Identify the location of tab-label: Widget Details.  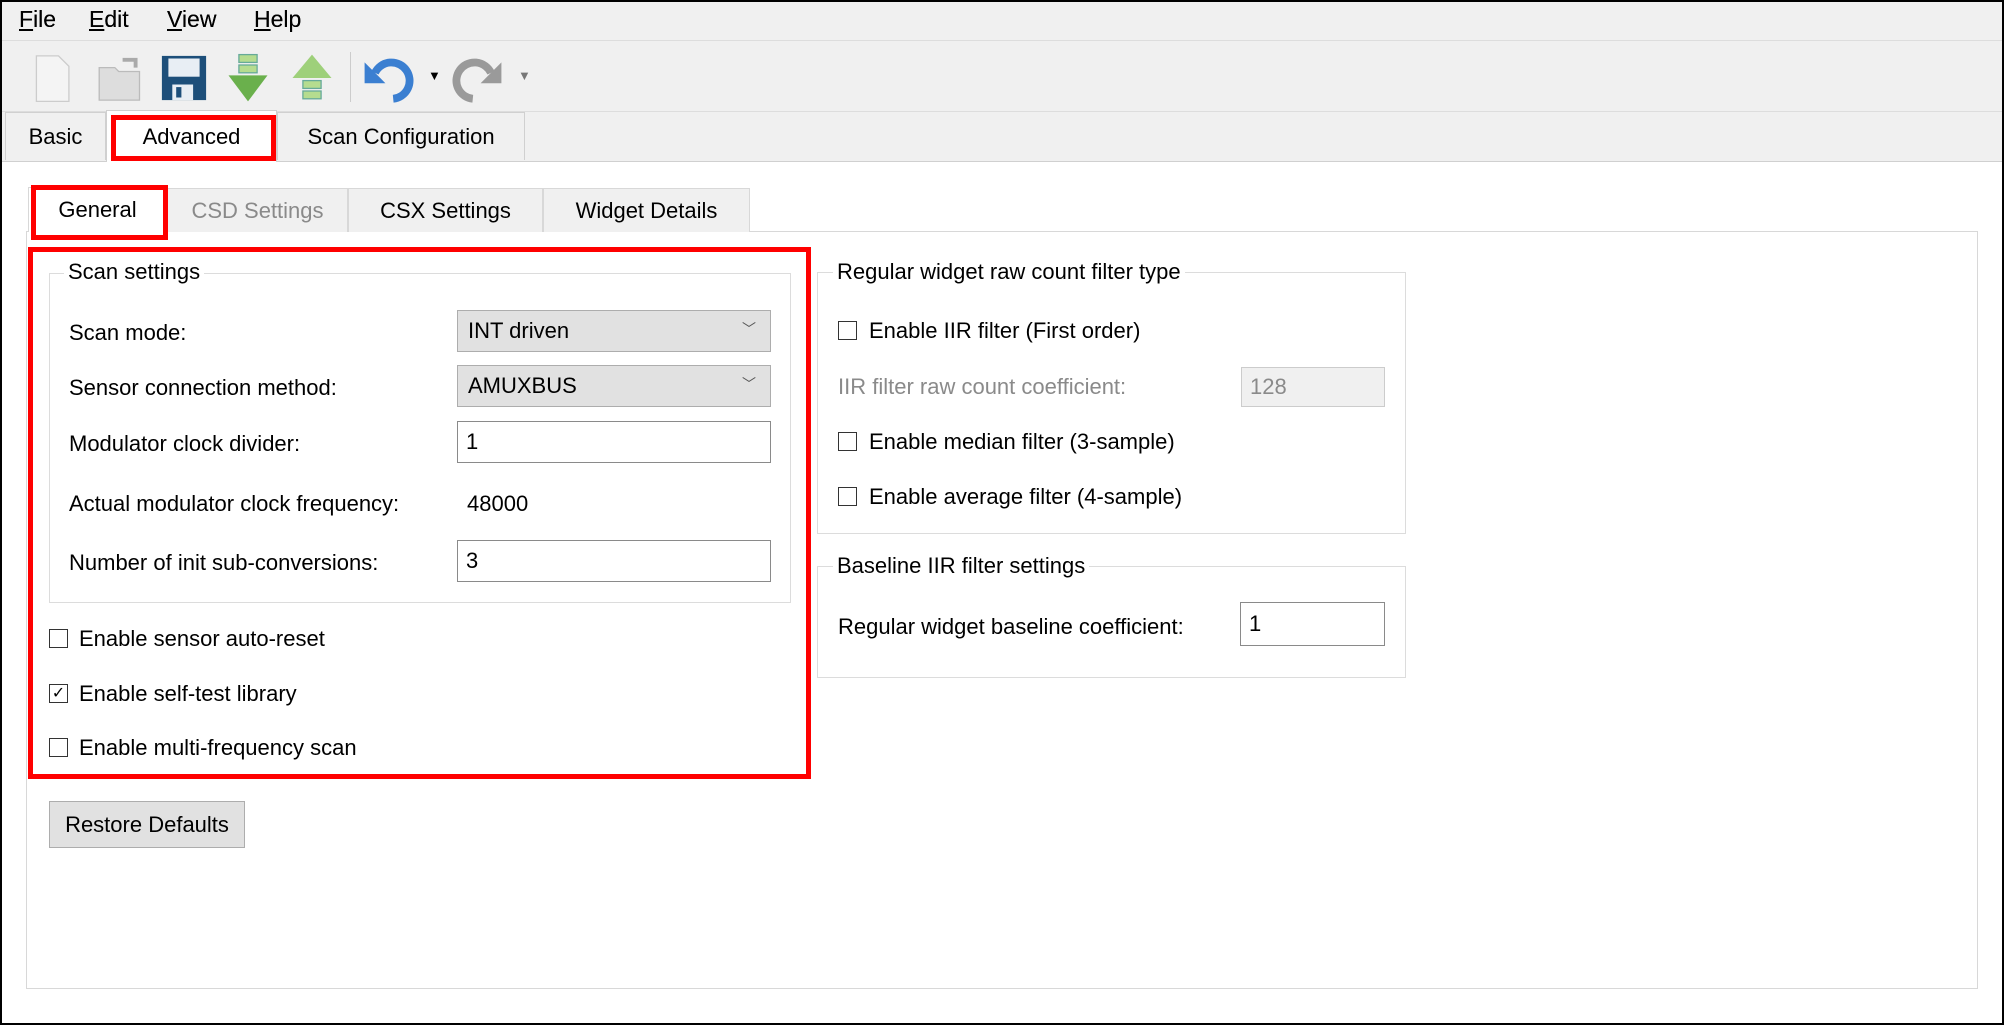
(646, 210).